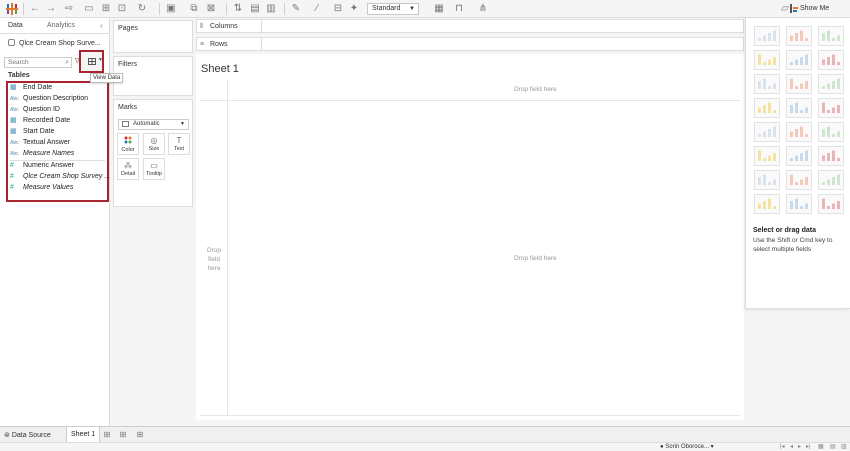 The width and height of the screenshot is (850, 451). Describe the element at coordinates (535, 89) in the screenshot. I see `drop-zone-columns: Drop field here` at that location.